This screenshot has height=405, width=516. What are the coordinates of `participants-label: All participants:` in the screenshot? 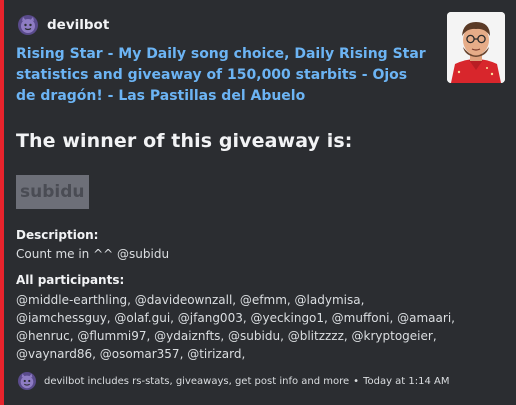 It's located at (70, 280).